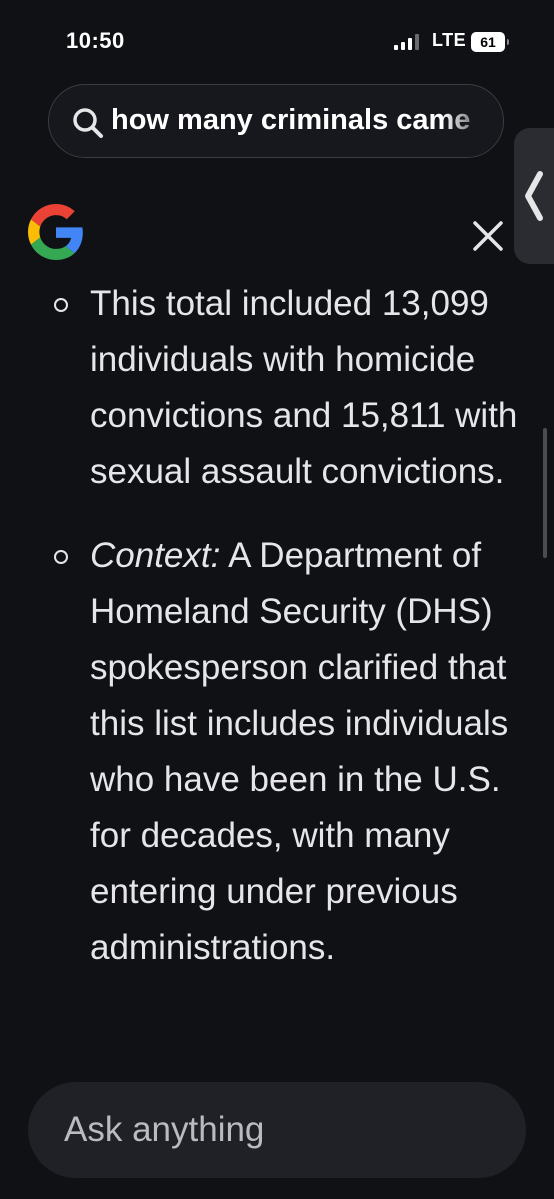  Describe the element at coordinates (277, 1130) in the screenshot. I see `ask-input: Ask anything` at that location.